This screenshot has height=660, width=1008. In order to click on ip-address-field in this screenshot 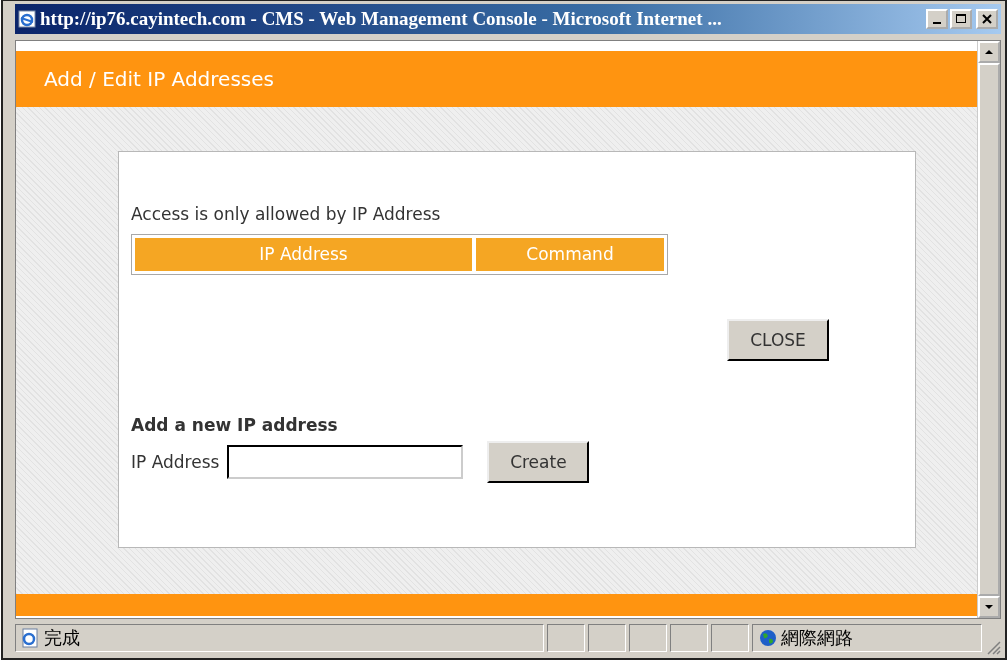, I will do `click(345, 462)`.